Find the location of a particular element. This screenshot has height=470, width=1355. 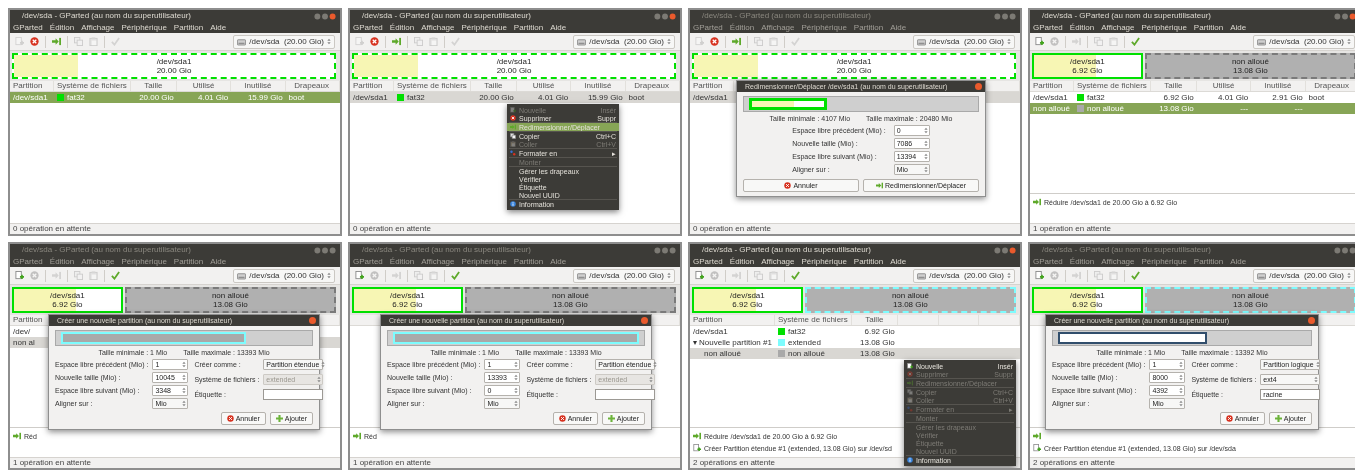

table-row: /dev/sda1 fat32 6.92 Gio is located at coordinates (855, 331).